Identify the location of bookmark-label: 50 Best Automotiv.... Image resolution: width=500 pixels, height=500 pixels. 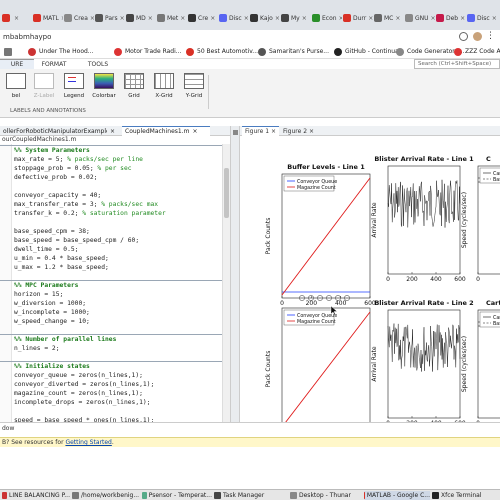
(228, 51).